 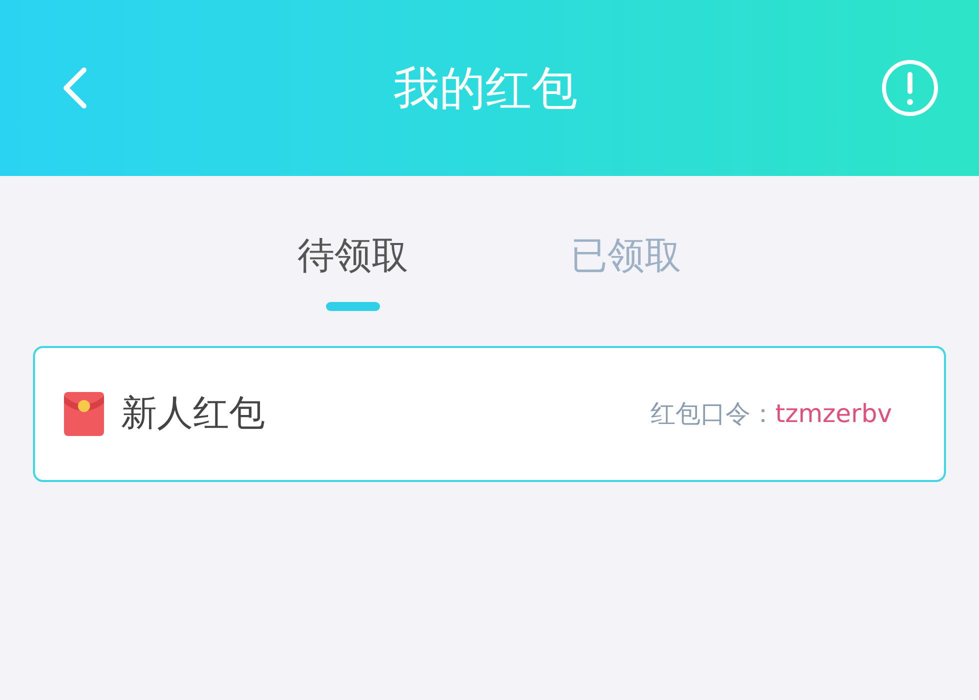 What do you see at coordinates (353, 287) in the screenshot?
I see `tab: 待领取` at bounding box center [353, 287].